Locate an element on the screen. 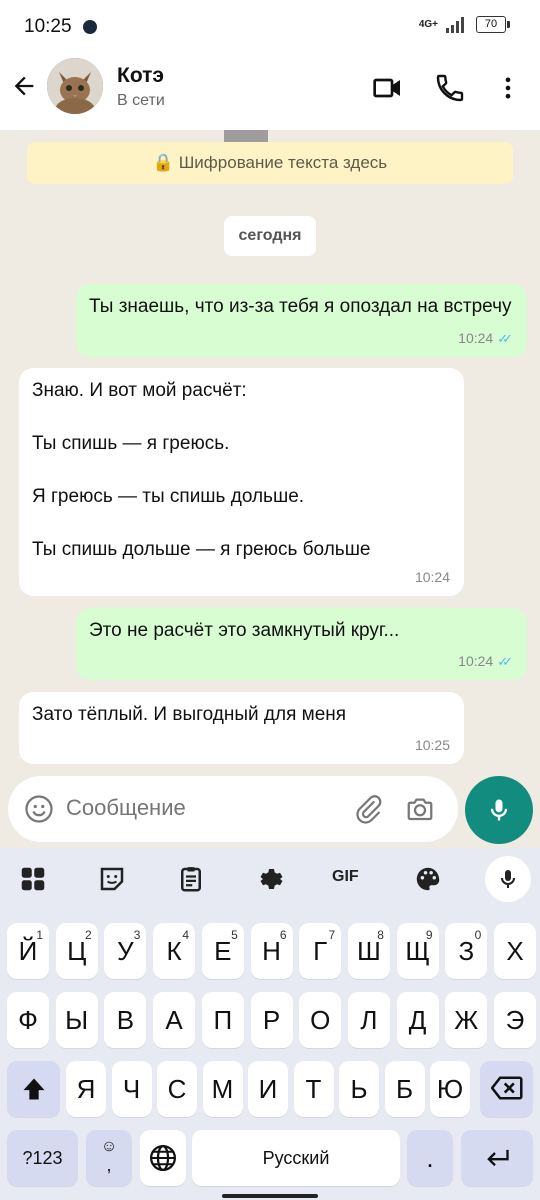 The image size is (540, 1200). message-time: 10:24 is located at coordinates (432, 577).